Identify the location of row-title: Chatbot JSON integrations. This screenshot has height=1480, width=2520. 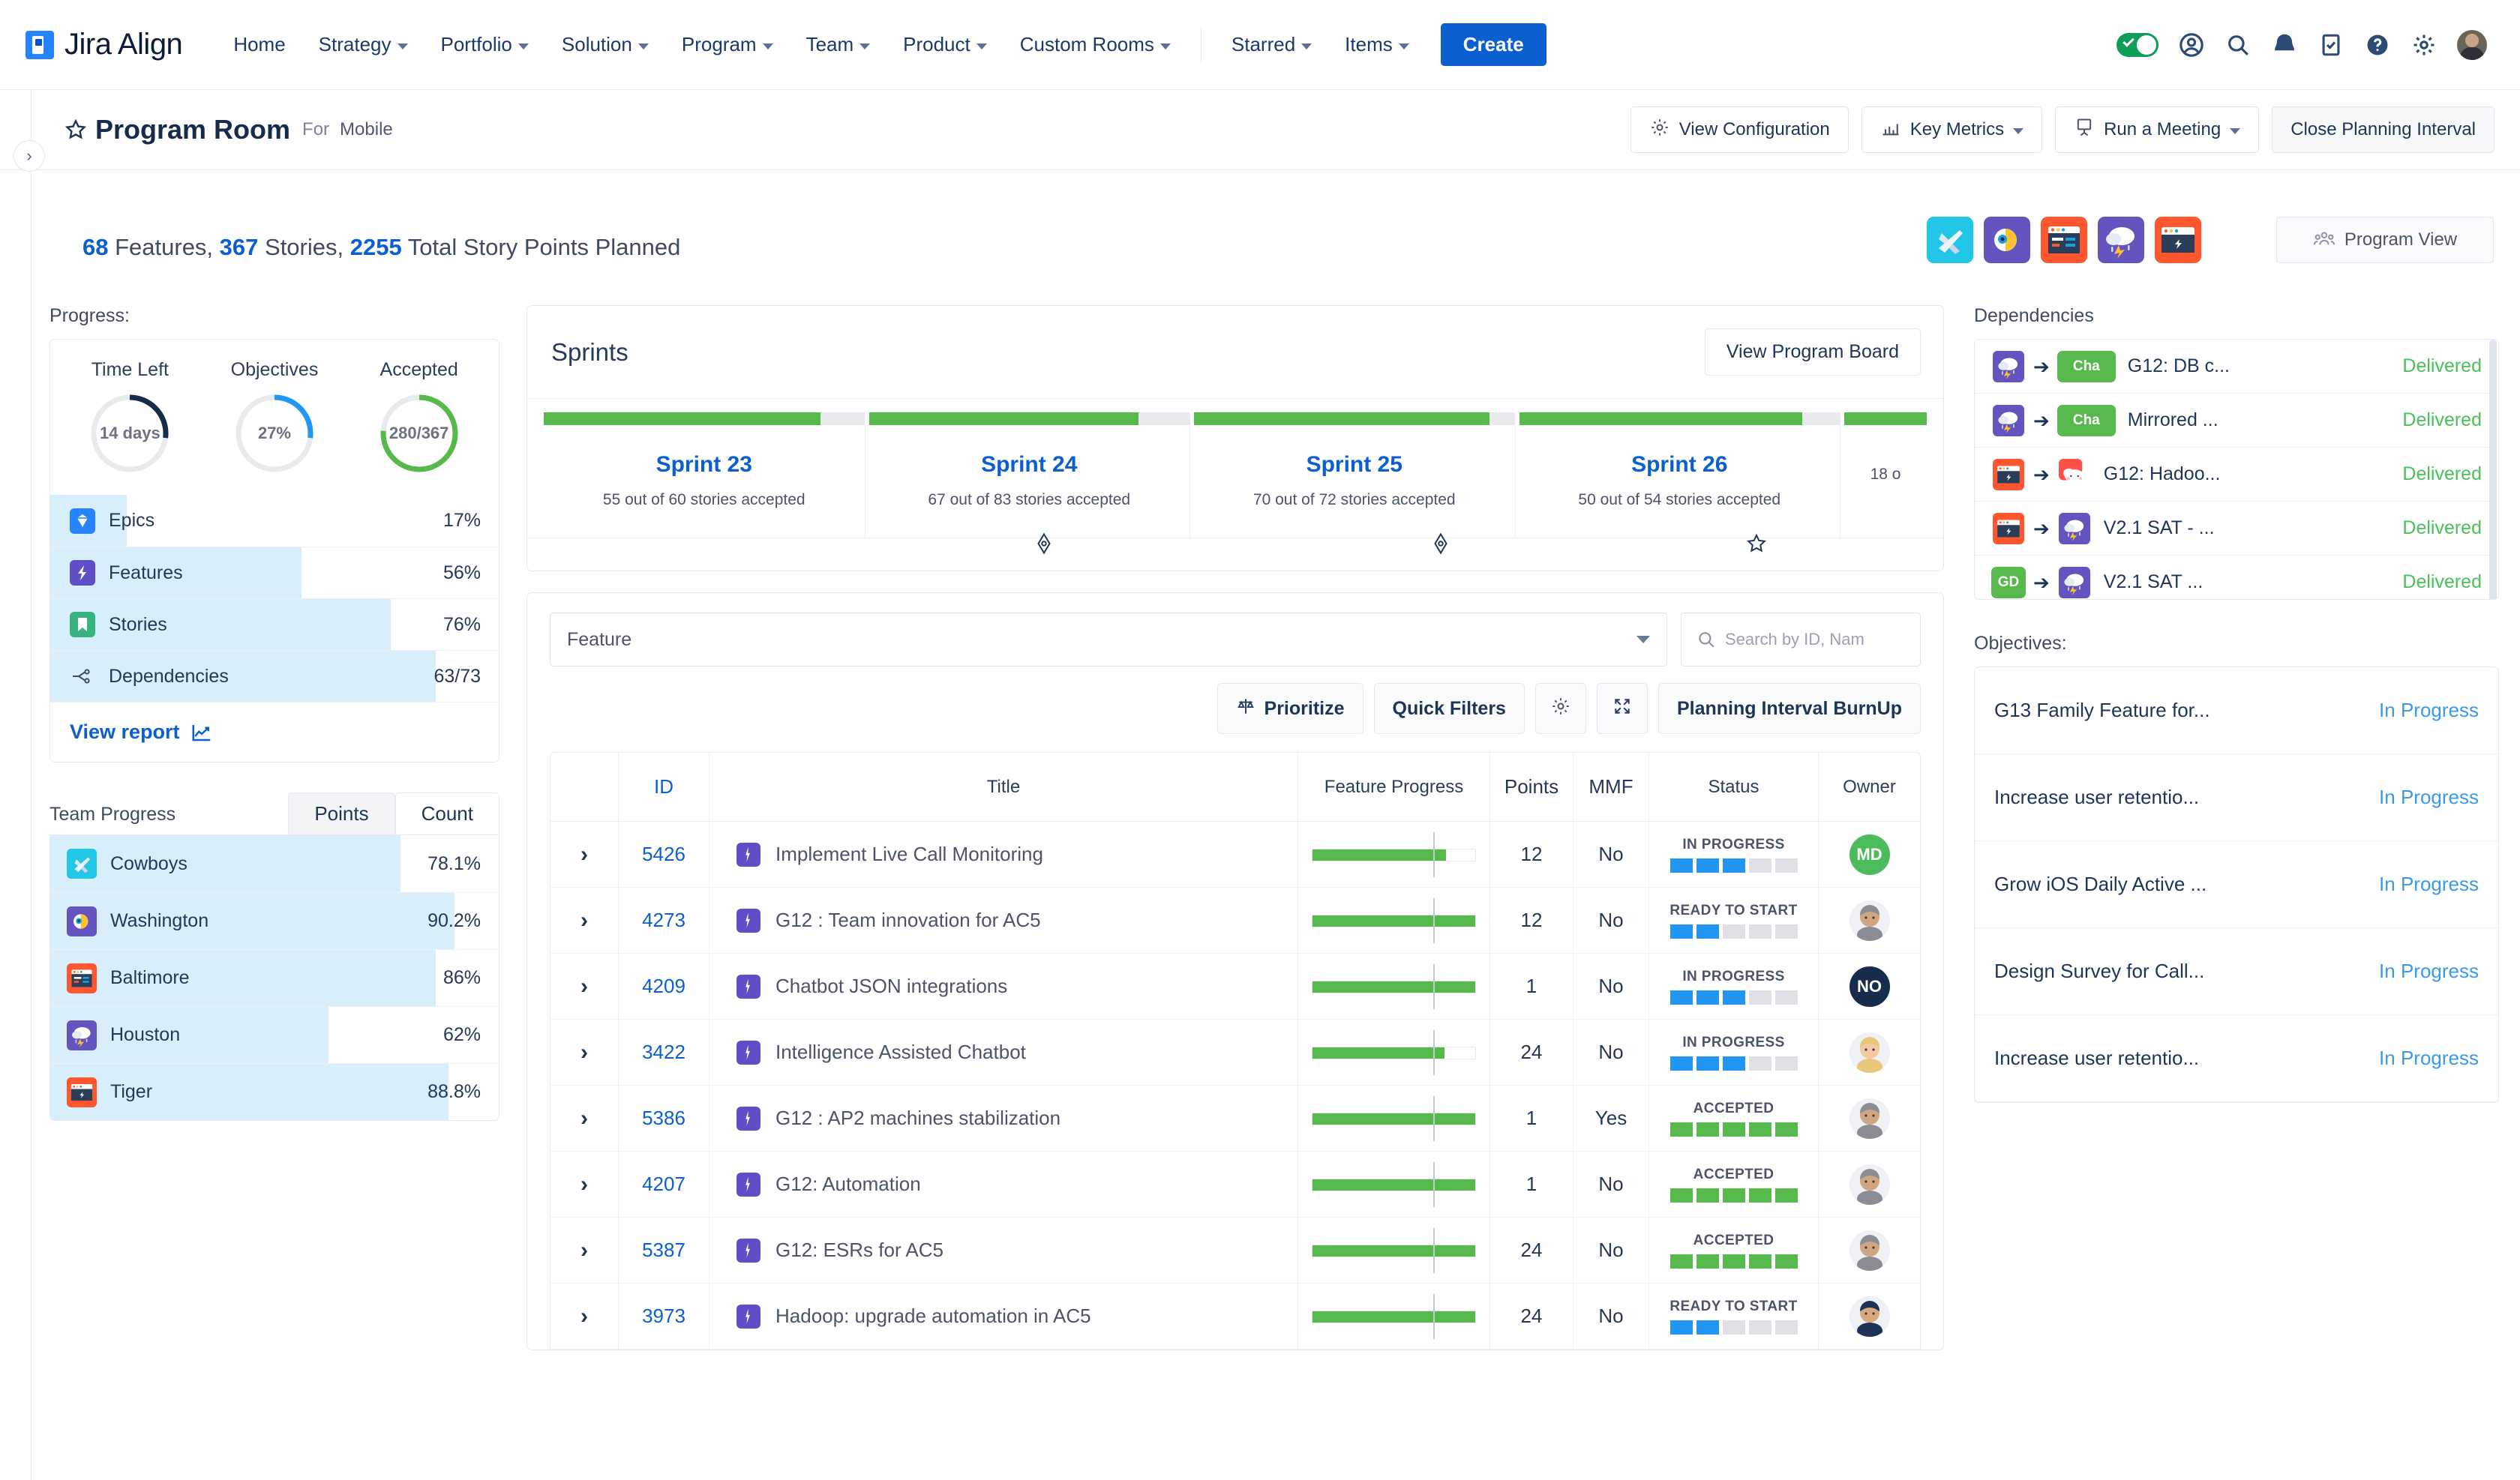
(891, 986).